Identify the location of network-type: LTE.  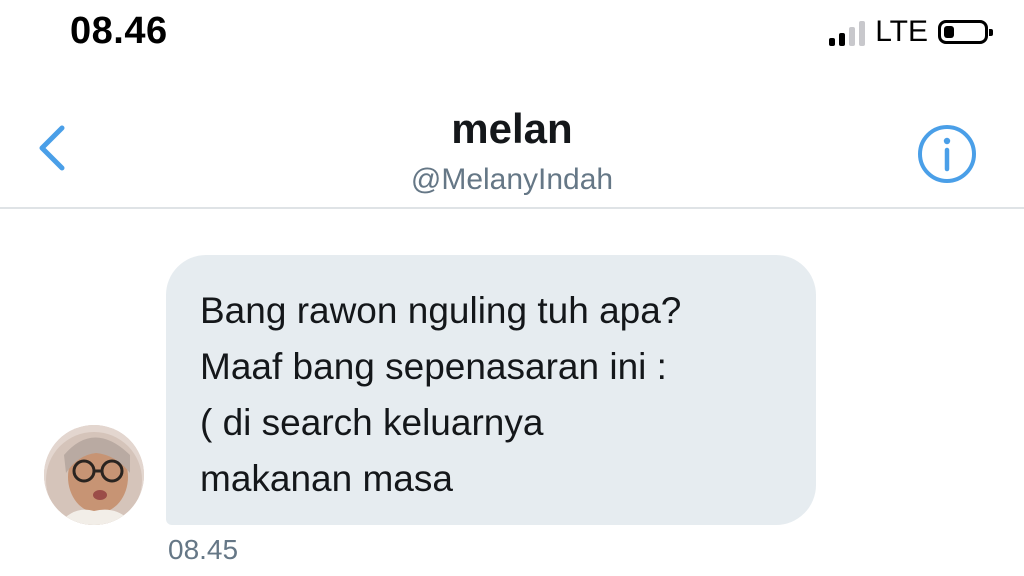
(901, 31).